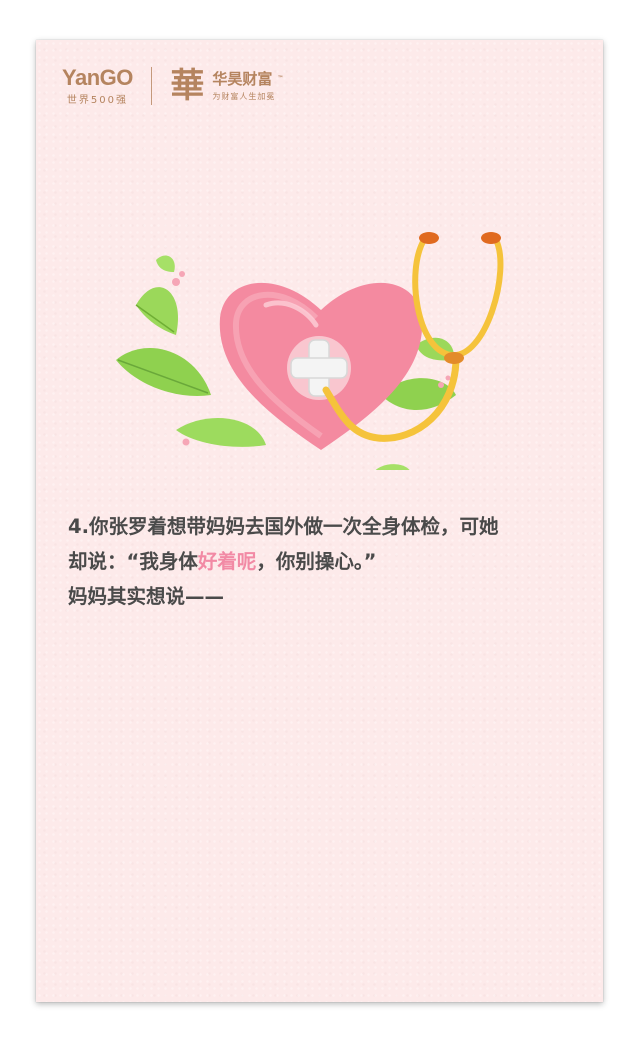  I want to click on brand-logo-bar: YanGO 世界500强 華 华昊财富 ™ 为财富人生加冕, so click(173, 86).